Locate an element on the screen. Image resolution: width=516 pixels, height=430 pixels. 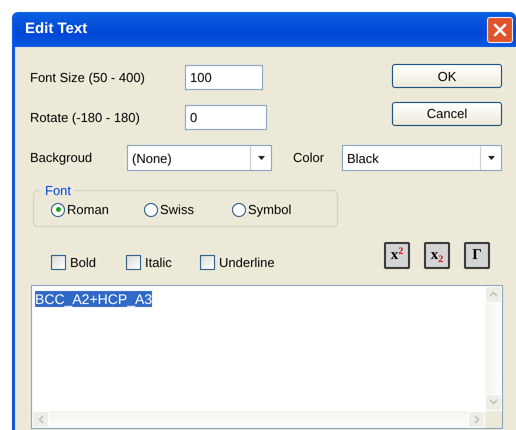
gamma-button: Γ is located at coordinates (477, 256).